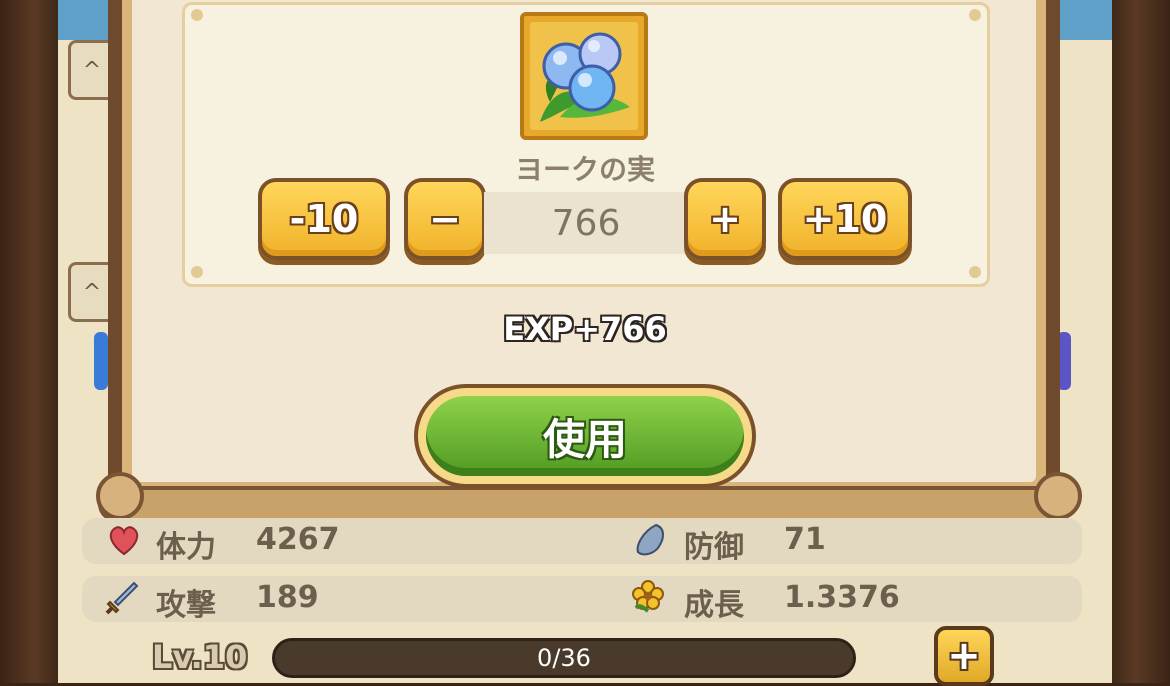 This screenshot has height=686, width=1170. Describe the element at coordinates (845, 219) in the screenshot. I see `plus-ten-button: +10` at that location.